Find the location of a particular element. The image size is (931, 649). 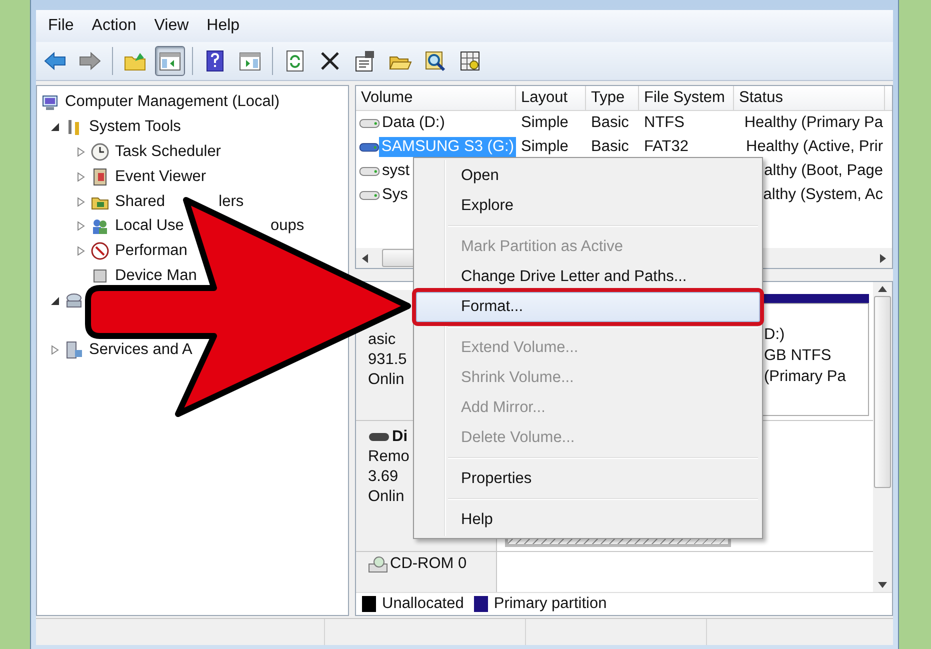

table-cell: Healthy (Primary Pa is located at coordinates (813, 123).